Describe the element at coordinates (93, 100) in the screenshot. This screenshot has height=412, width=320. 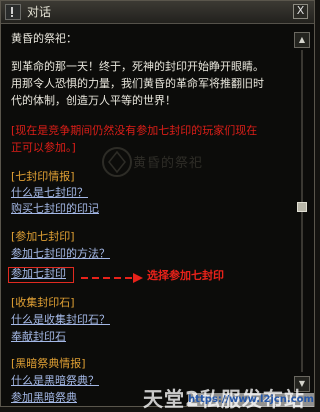
I see `intro-line: 代的体制，创造万人平等的世界！` at that location.